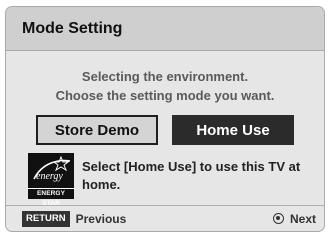  I want to click on ok-button-icon, so click(278, 218).